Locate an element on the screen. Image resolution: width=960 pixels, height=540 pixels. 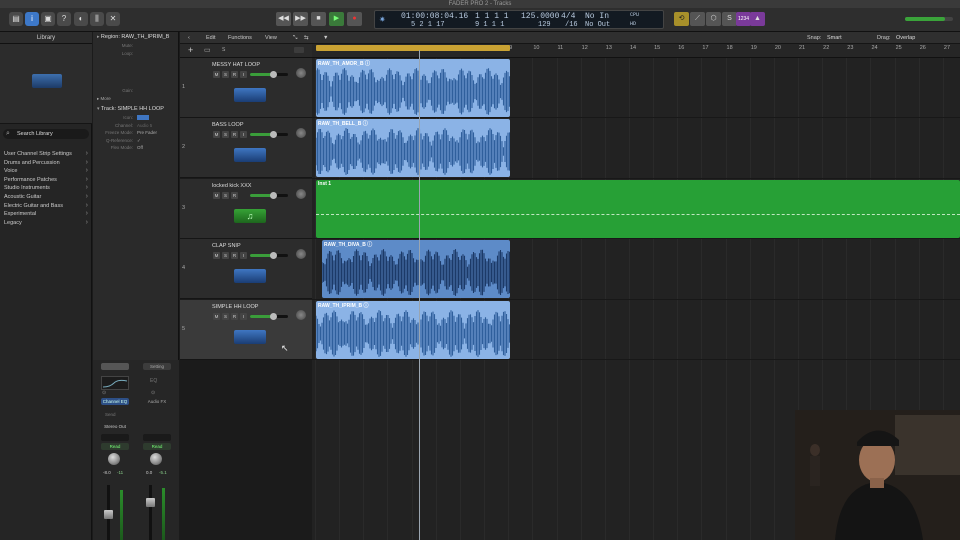
track-header: 1 MESSY HAT LOOP M S R I is located at coordinates (246, 88).